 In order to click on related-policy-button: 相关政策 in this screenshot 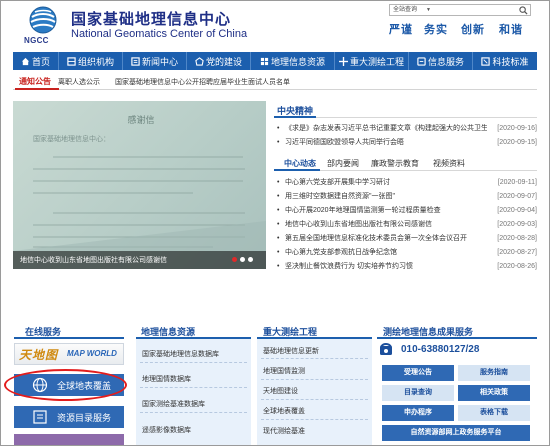, I will do `click(494, 393)`.